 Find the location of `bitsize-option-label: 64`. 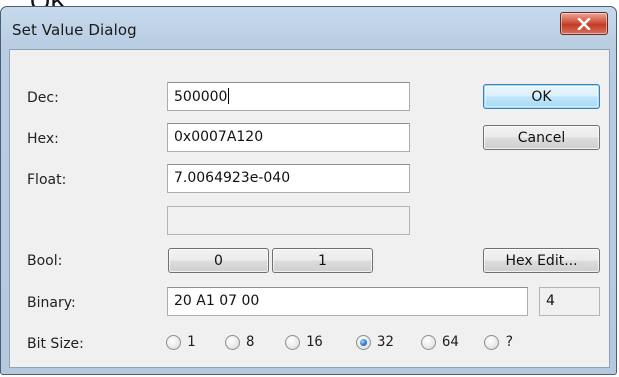

bitsize-option-label: 64 is located at coordinates (450, 342).